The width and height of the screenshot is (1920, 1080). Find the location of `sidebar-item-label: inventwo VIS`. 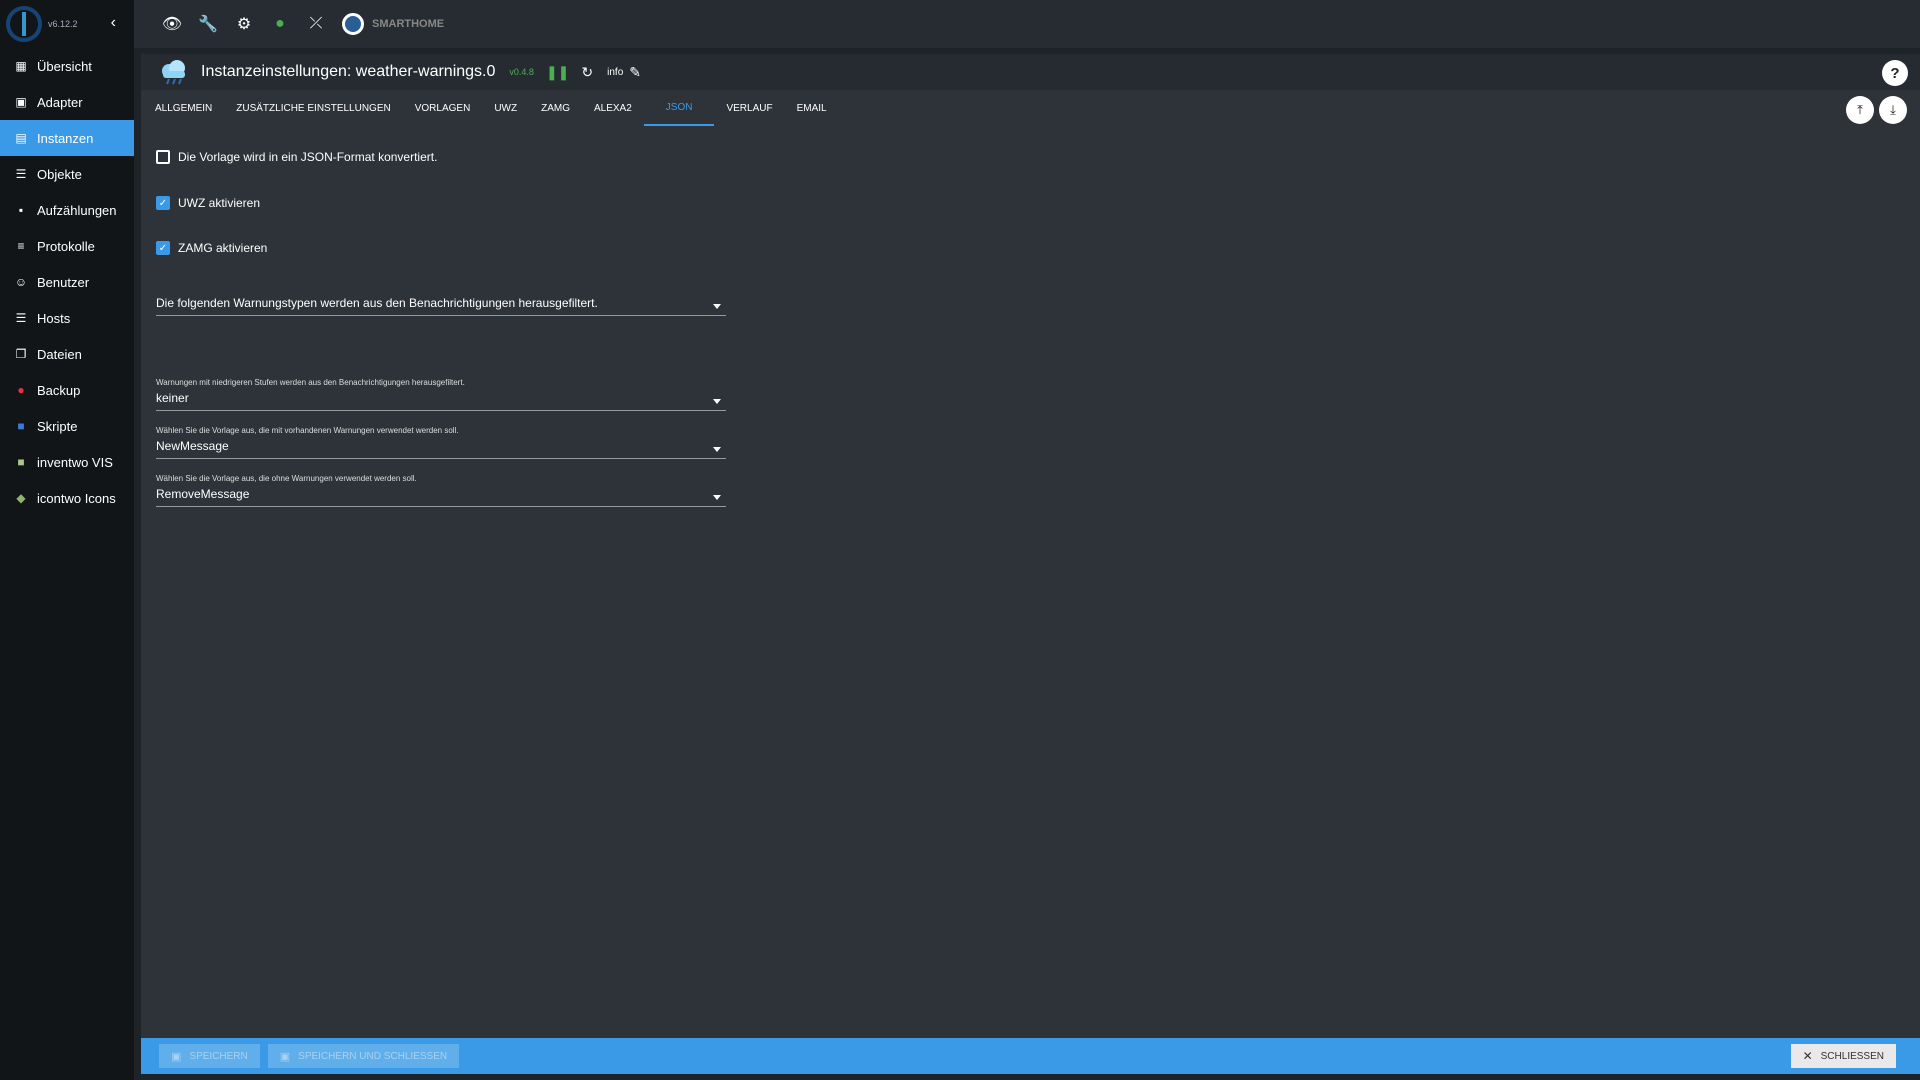

sidebar-item-label: inventwo VIS is located at coordinates (75, 462).